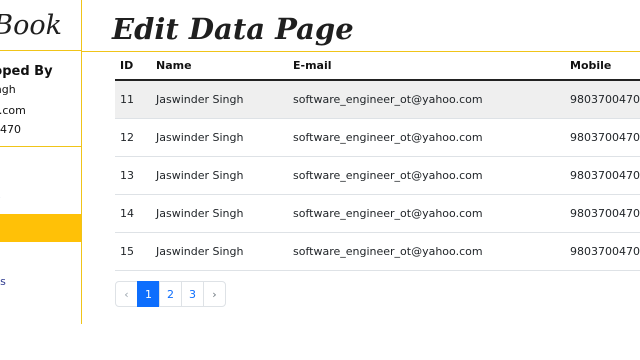  I want to click on sidebar-item-1: y, so click(40, 200).